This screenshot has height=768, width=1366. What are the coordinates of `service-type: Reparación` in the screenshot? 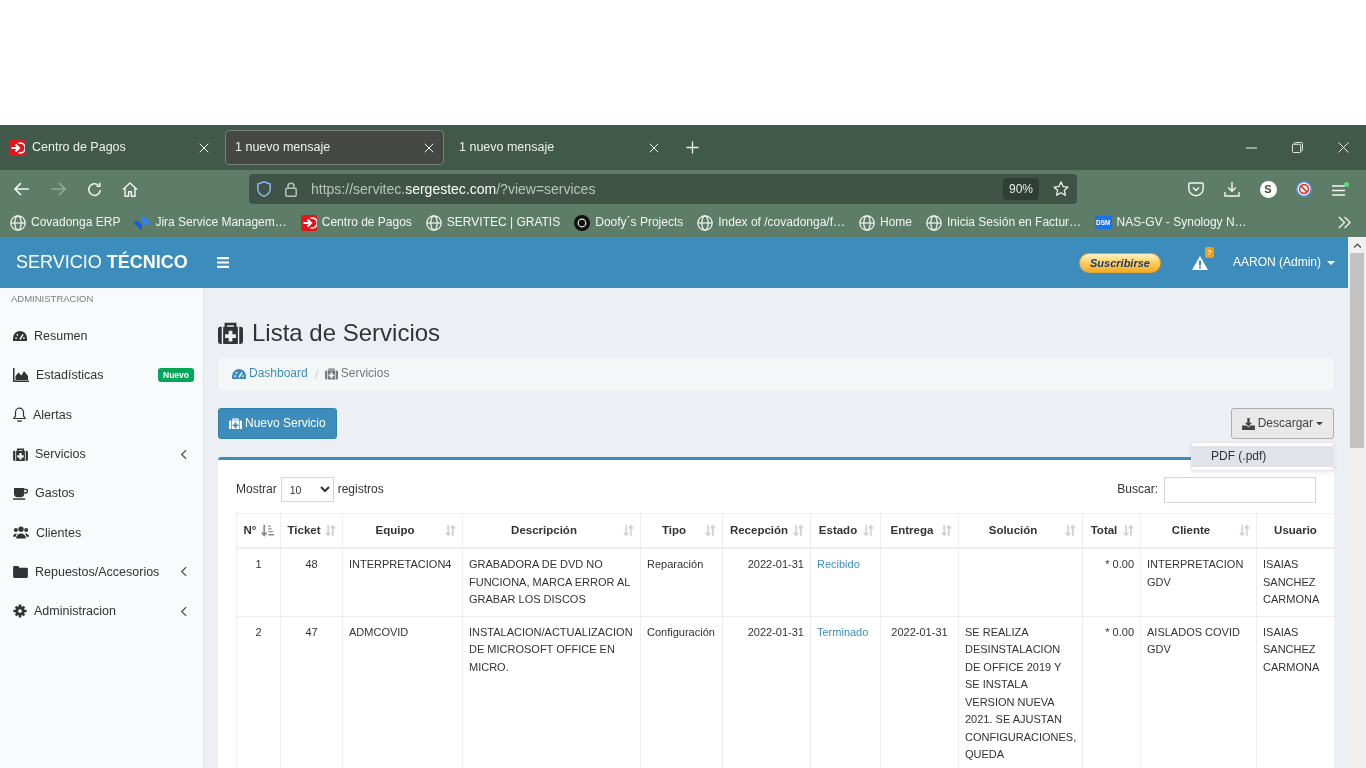 It's located at (675, 564).